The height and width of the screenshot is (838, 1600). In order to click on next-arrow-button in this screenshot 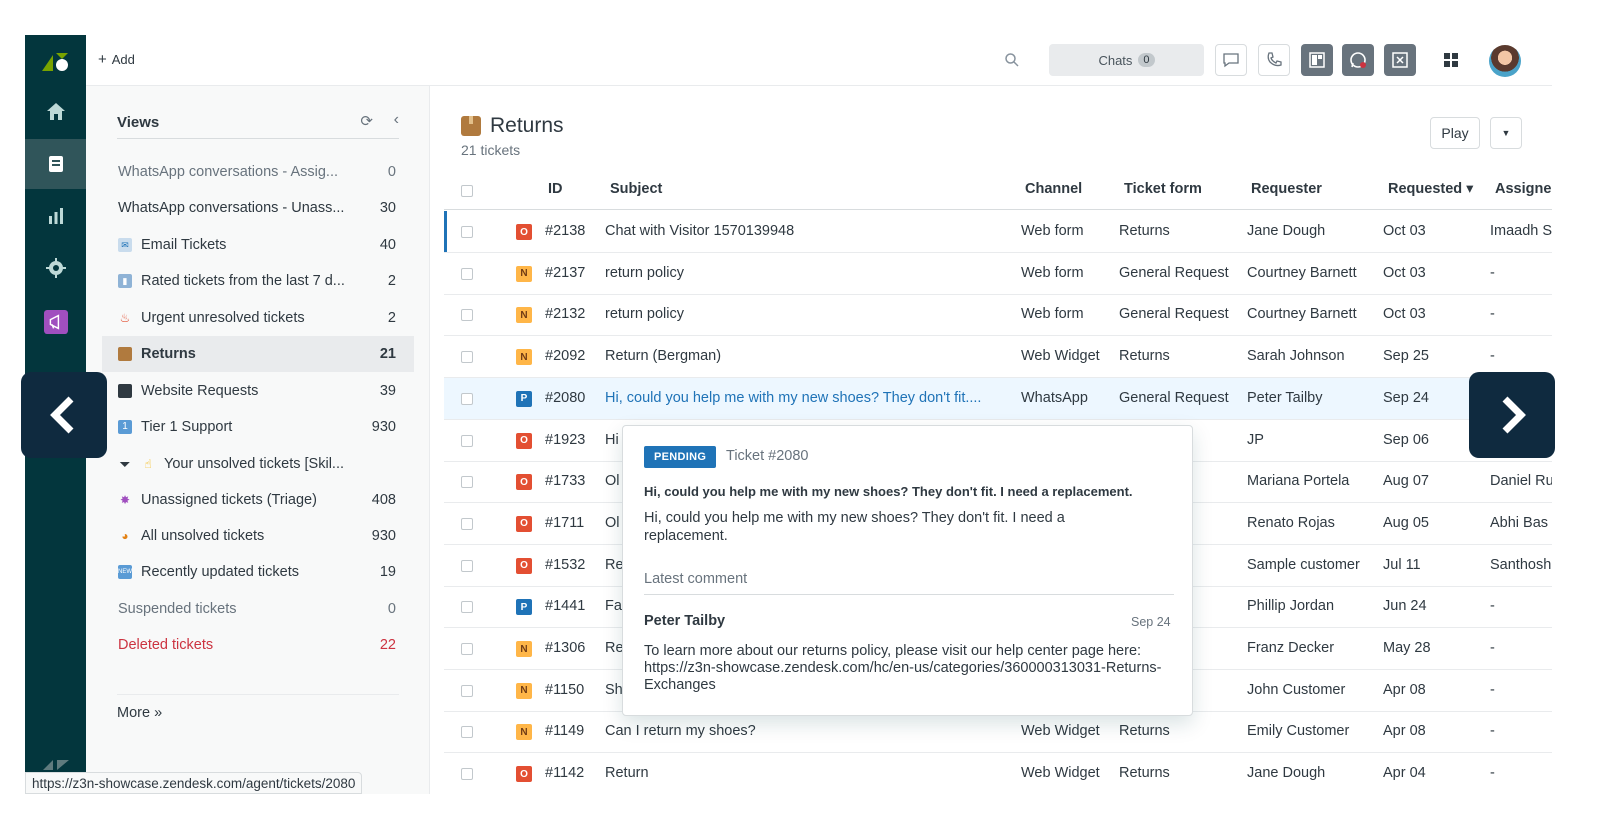, I will do `click(1512, 415)`.